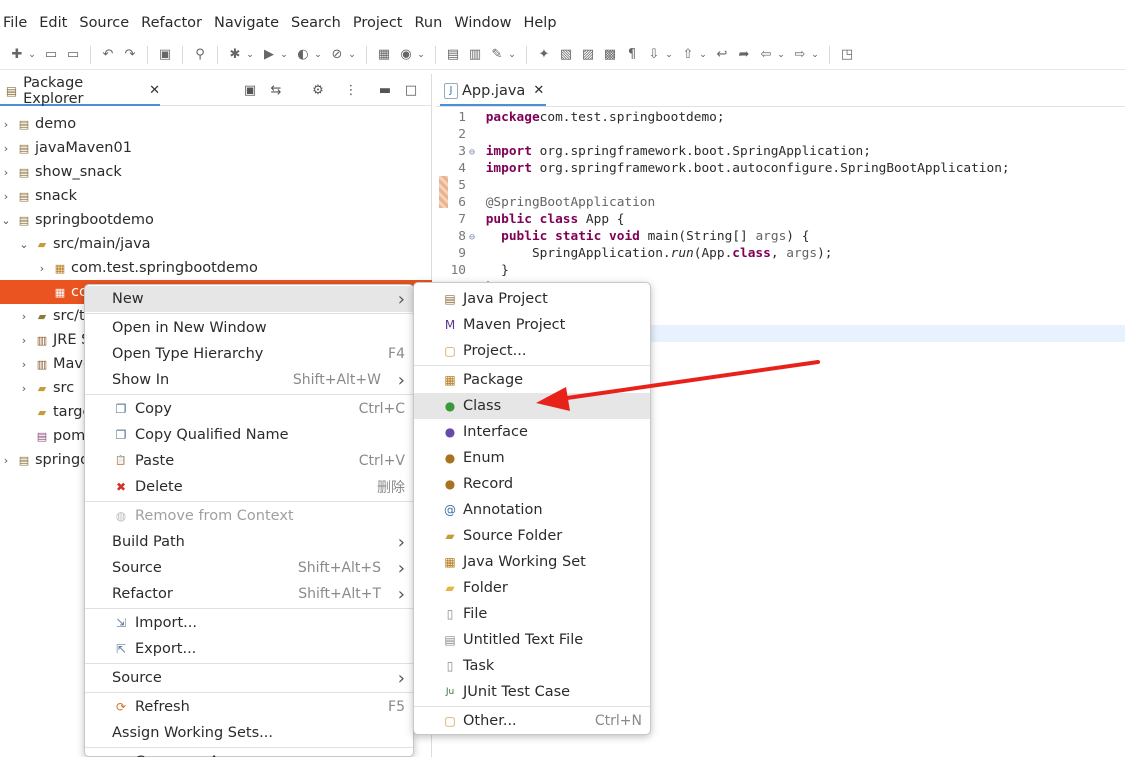  I want to click on new-icon: ✚, so click(17, 55).